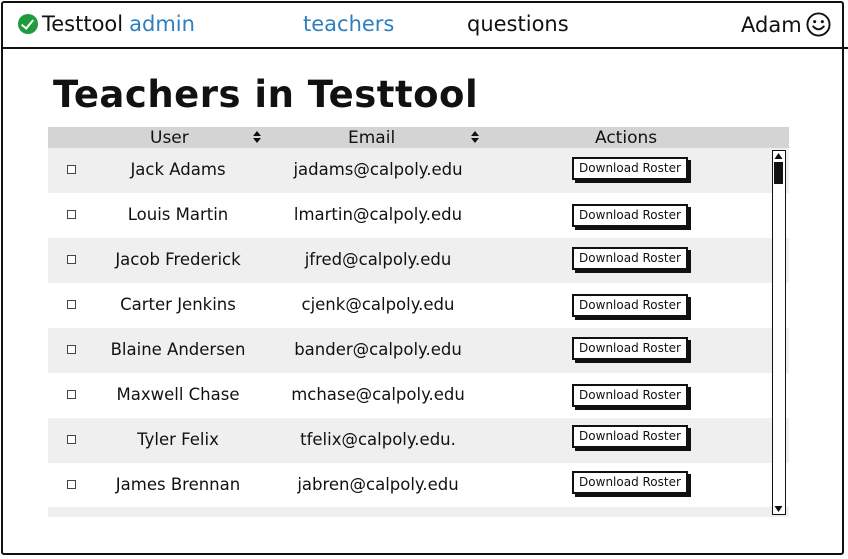  What do you see at coordinates (418, 137) in the screenshot?
I see `table-header: User Email Actions` at bounding box center [418, 137].